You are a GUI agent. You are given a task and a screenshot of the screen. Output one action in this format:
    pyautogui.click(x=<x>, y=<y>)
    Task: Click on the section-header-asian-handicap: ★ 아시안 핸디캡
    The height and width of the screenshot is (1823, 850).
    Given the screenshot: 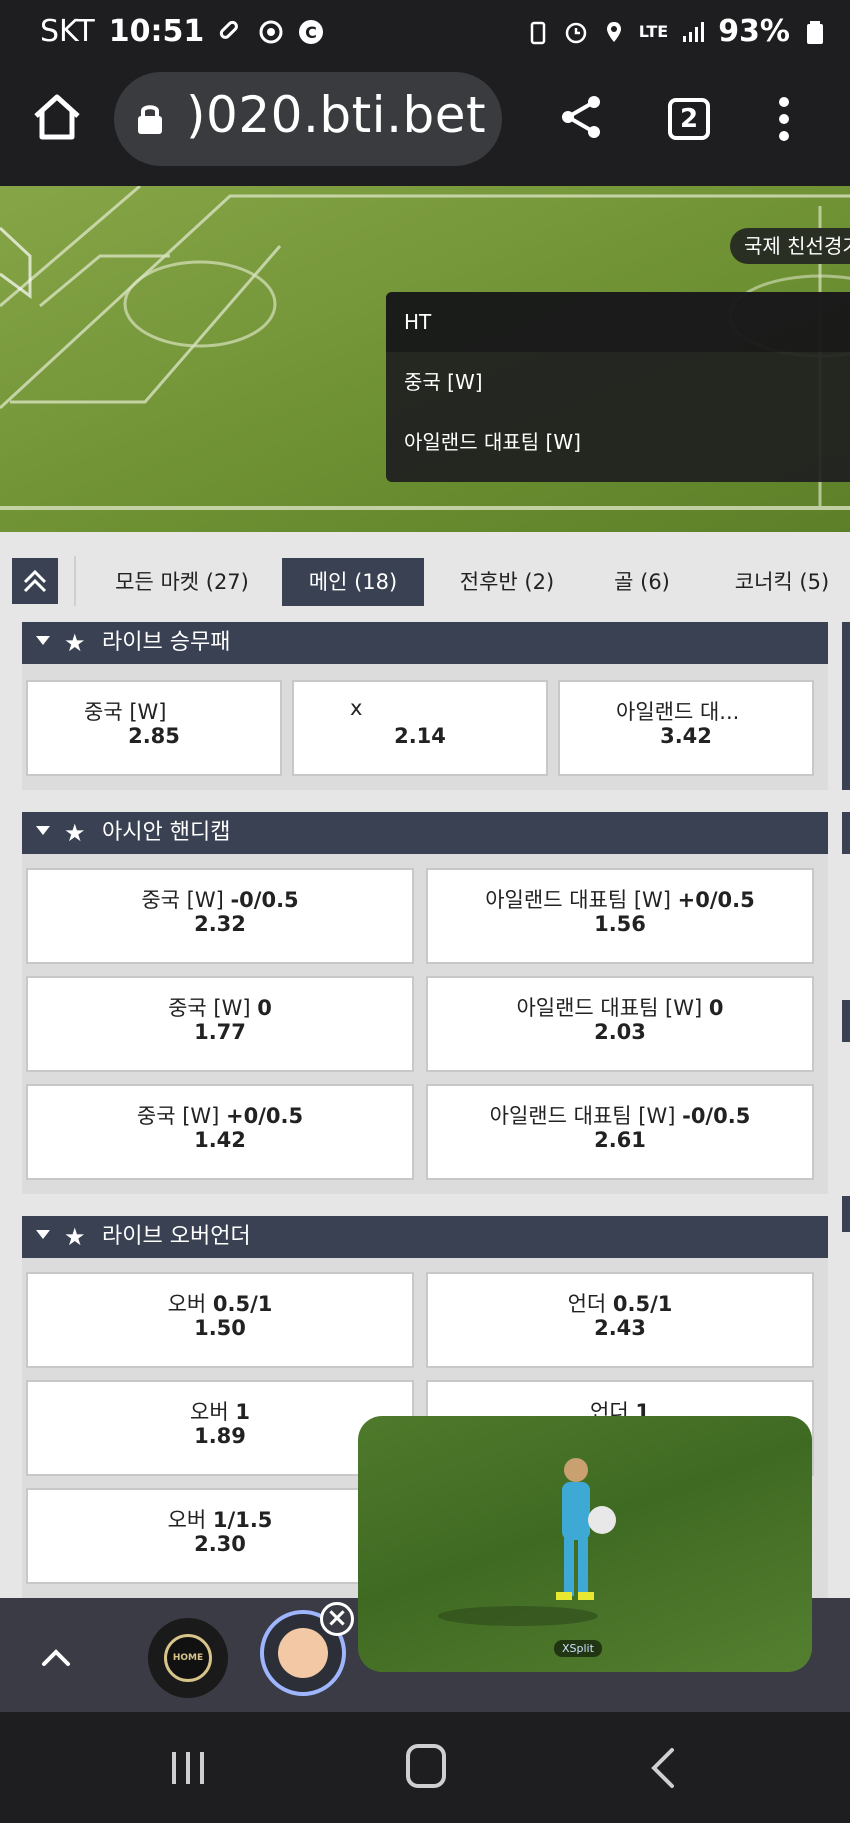 What is the action you would take?
    pyautogui.click(x=425, y=833)
    